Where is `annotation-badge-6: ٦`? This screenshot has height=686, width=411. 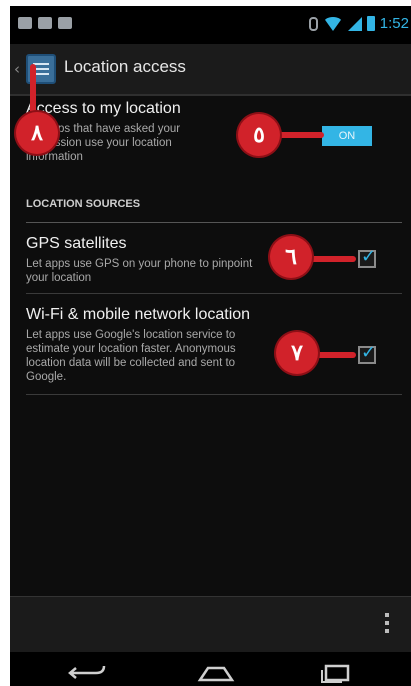
annotation-badge-6: ٦ is located at coordinates (291, 257).